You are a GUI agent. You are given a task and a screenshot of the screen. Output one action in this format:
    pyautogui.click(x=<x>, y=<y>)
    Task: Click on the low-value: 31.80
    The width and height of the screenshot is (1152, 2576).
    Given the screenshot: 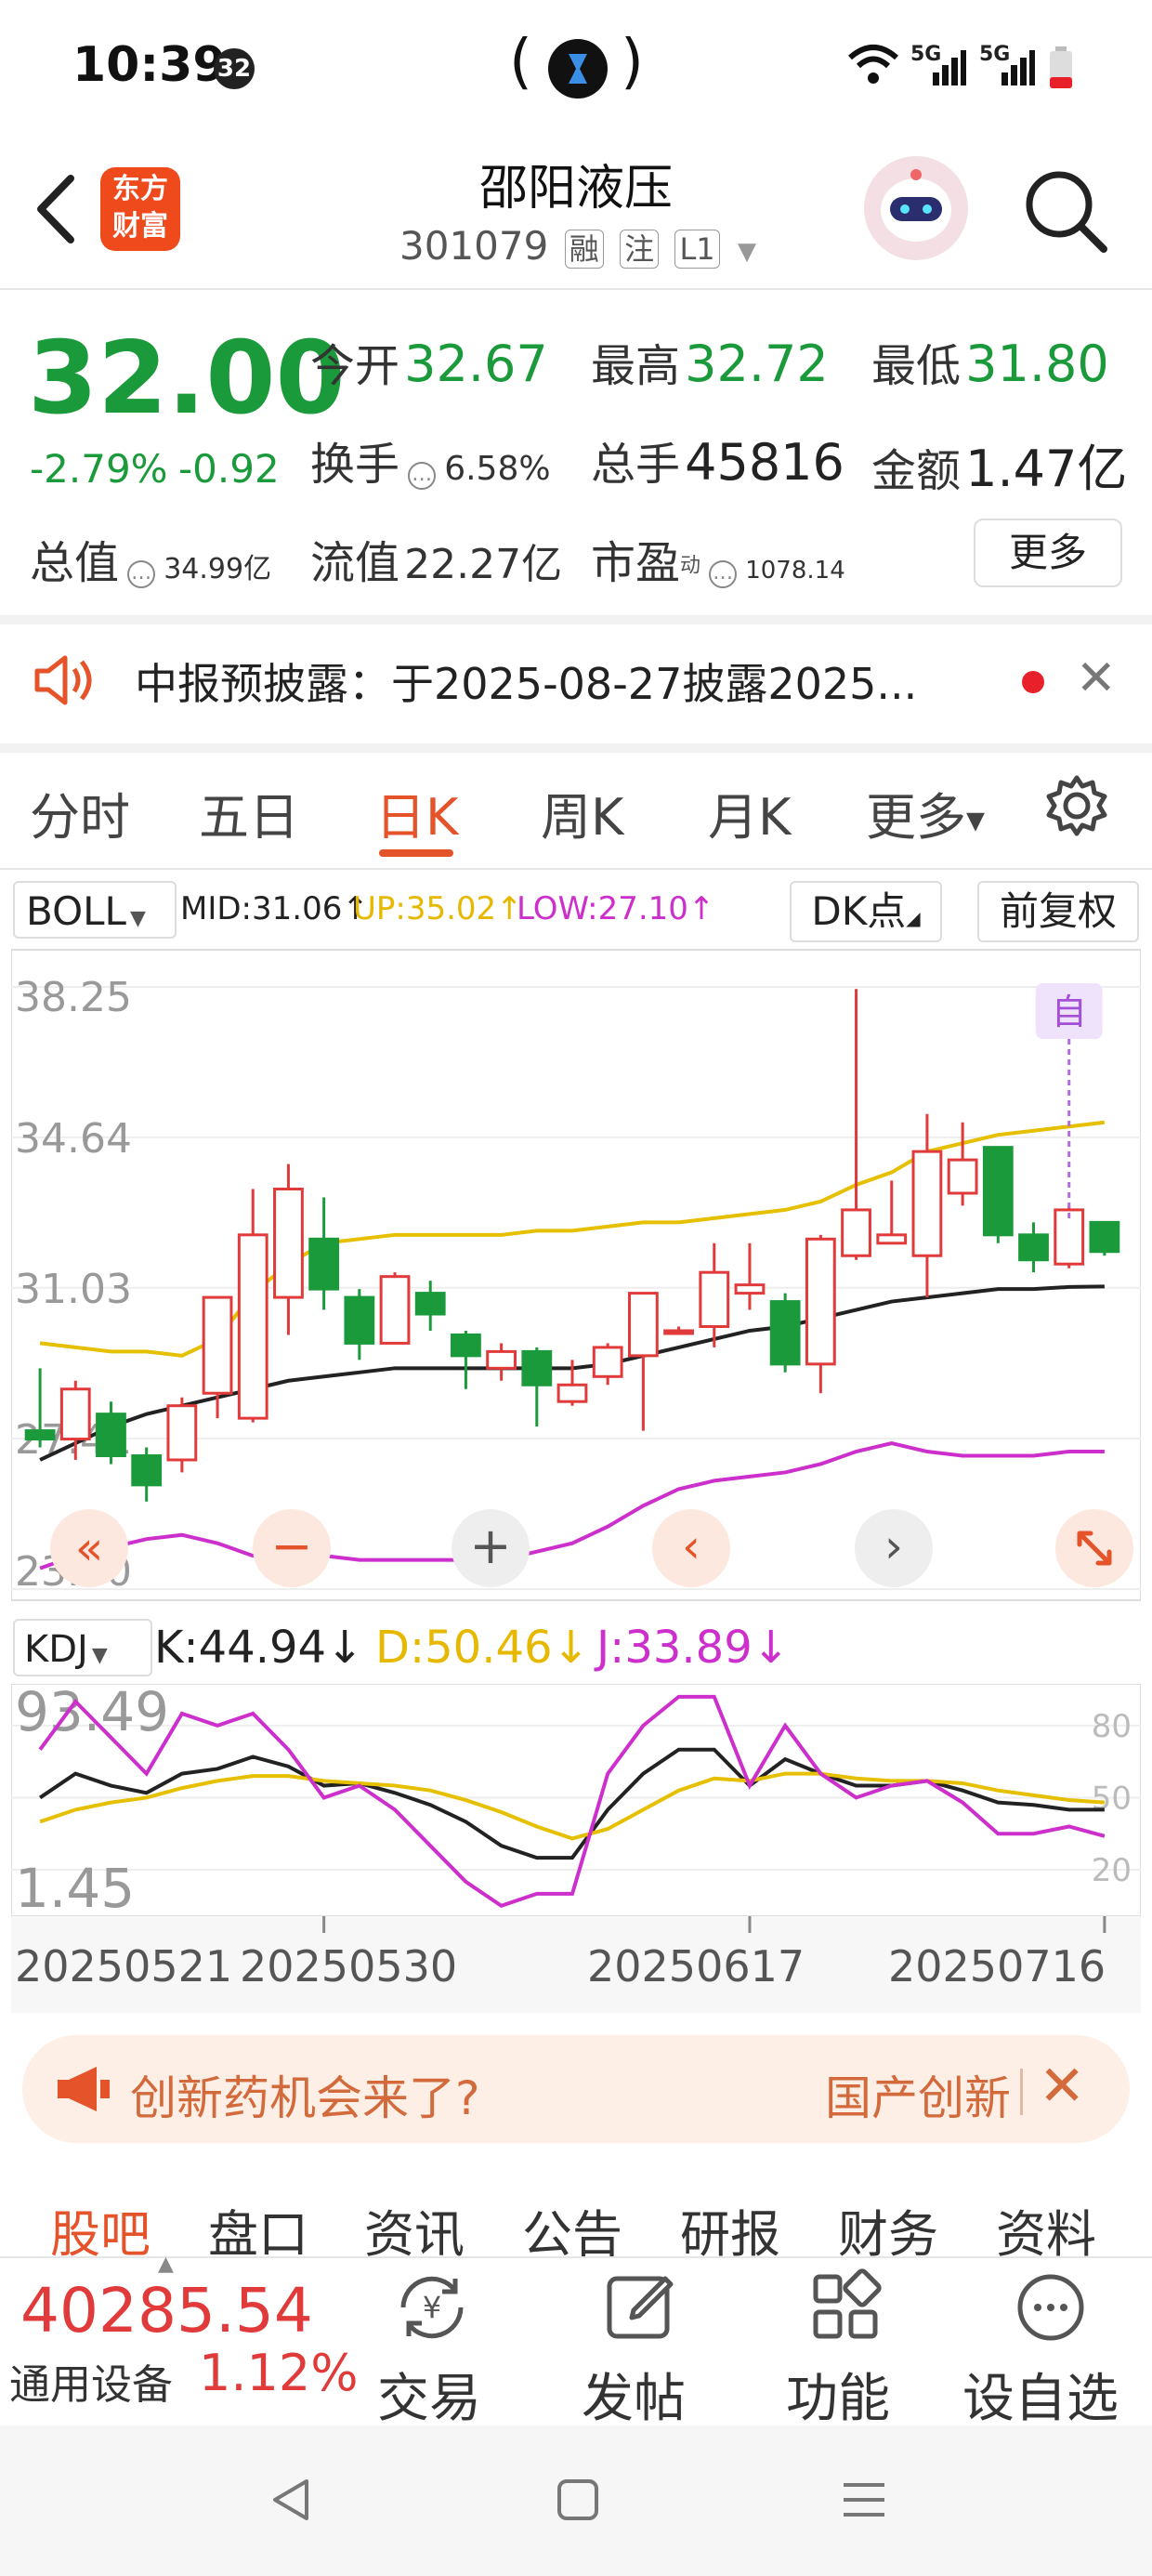 What is the action you would take?
    pyautogui.click(x=1037, y=364)
    